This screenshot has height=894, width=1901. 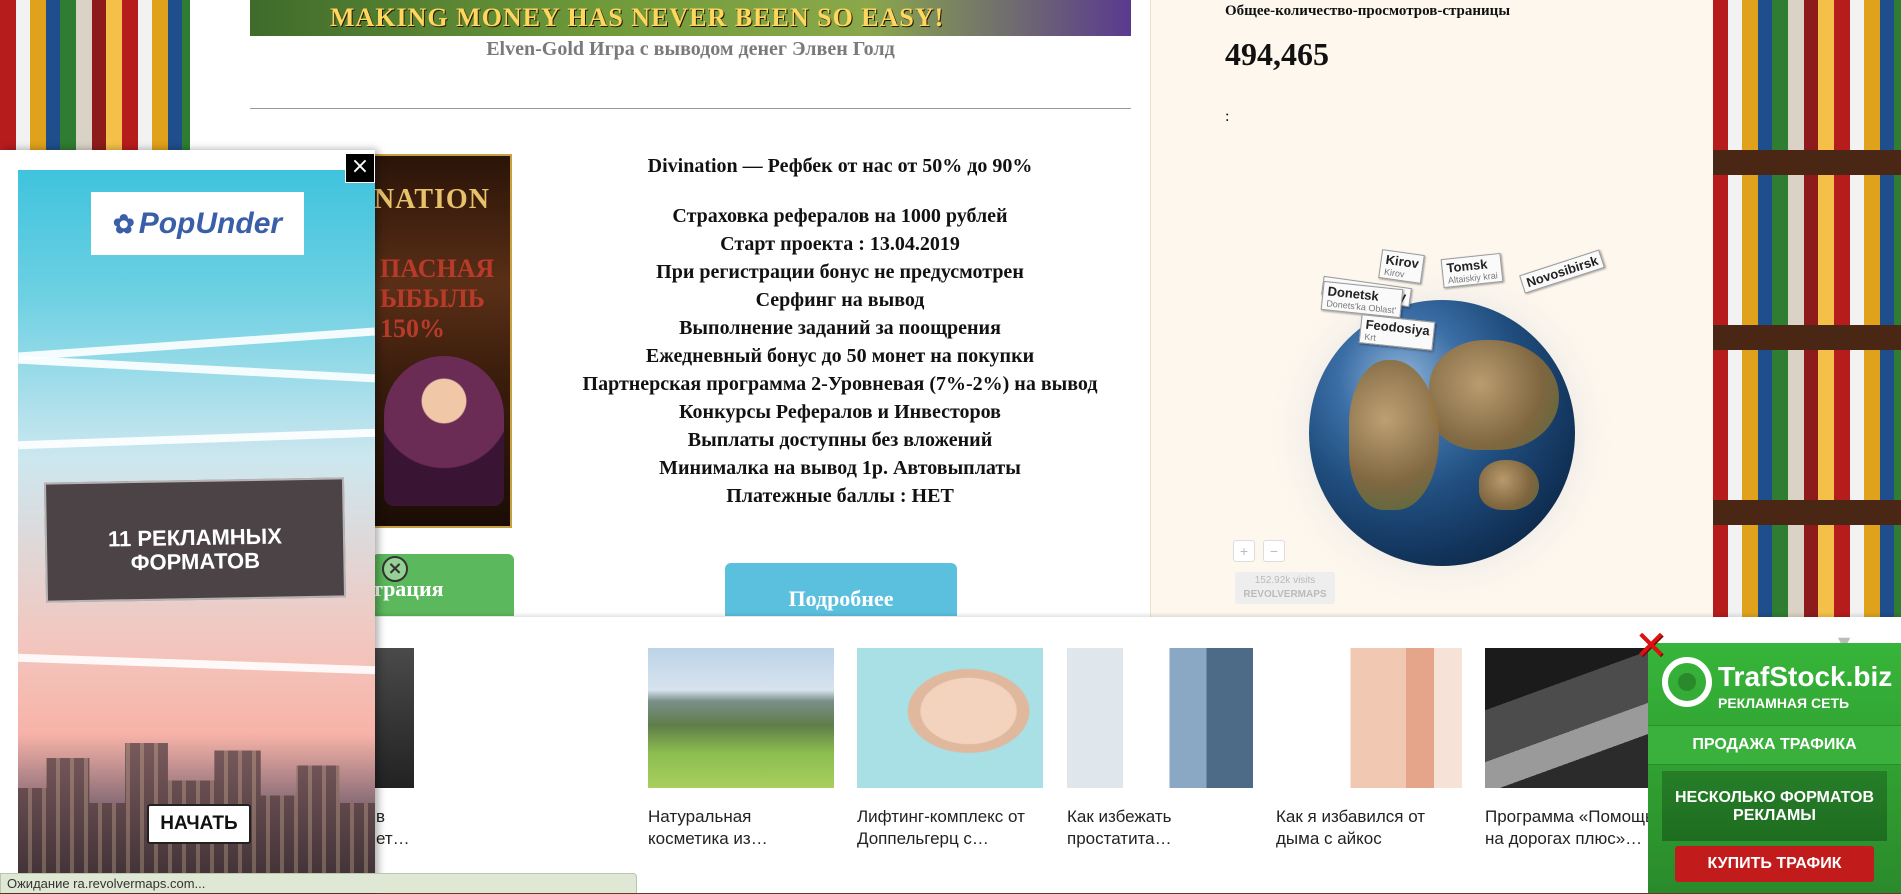 What do you see at coordinates (1687, 682) in the screenshot?
I see `refresh-icon` at bounding box center [1687, 682].